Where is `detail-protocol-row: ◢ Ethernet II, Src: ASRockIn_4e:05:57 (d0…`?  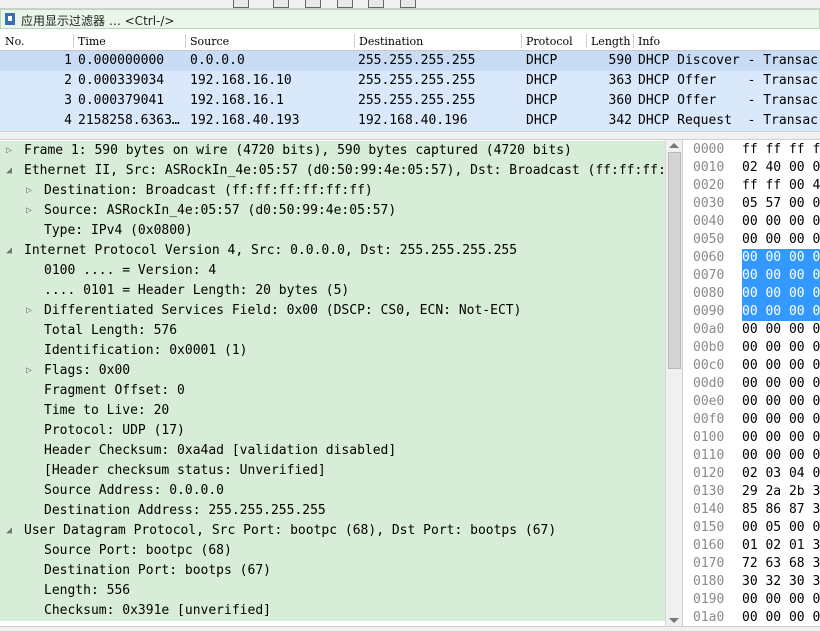
detail-protocol-row: ◢ Ethernet II, Src: ASRockIn_4e:05:57 (d0… is located at coordinates (332, 171).